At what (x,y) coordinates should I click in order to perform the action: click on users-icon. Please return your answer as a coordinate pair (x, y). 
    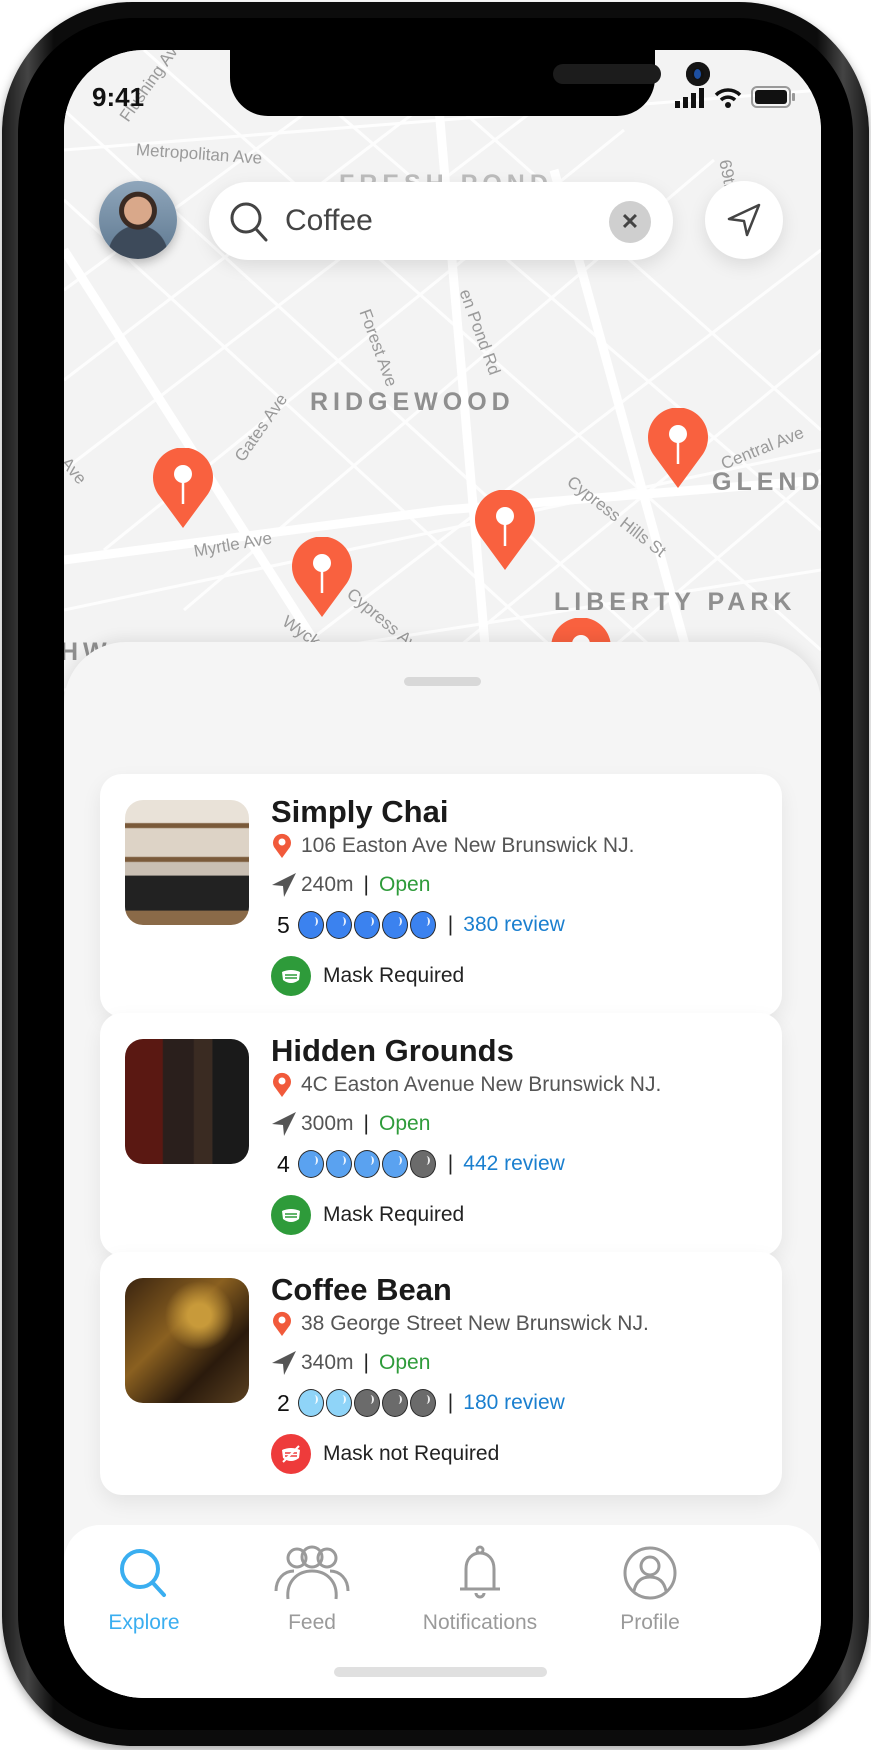
    Looking at the image, I should click on (312, 1572).